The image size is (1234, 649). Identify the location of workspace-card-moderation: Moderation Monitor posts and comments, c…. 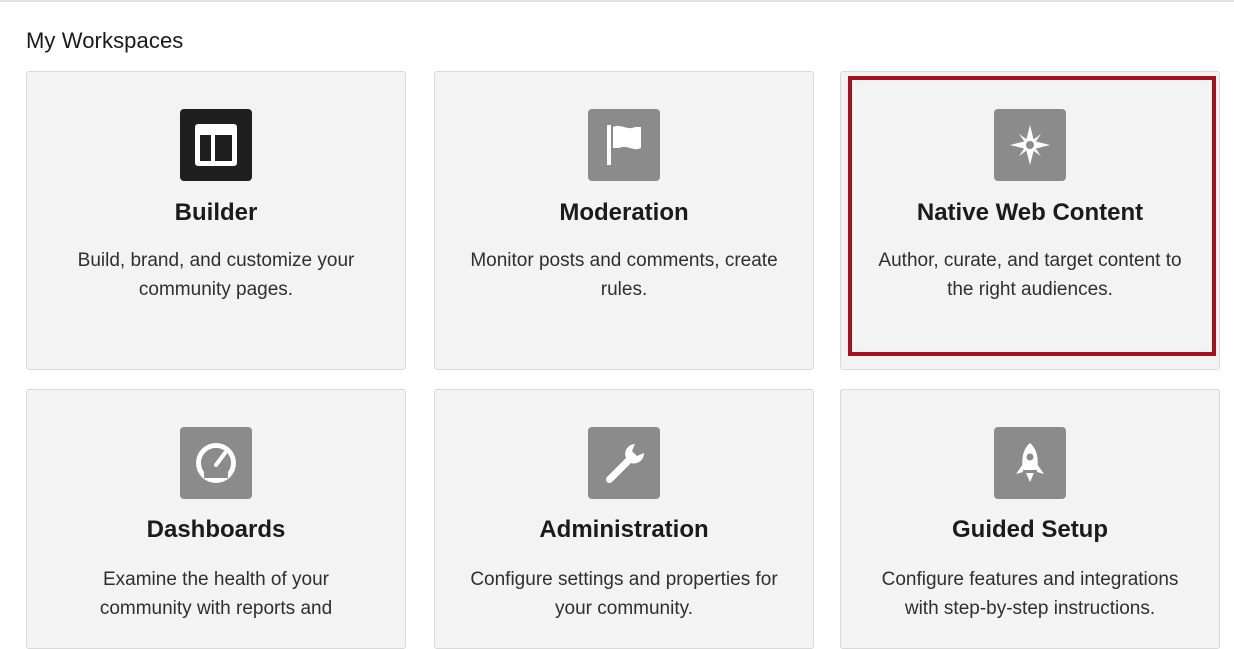
(624, 220).